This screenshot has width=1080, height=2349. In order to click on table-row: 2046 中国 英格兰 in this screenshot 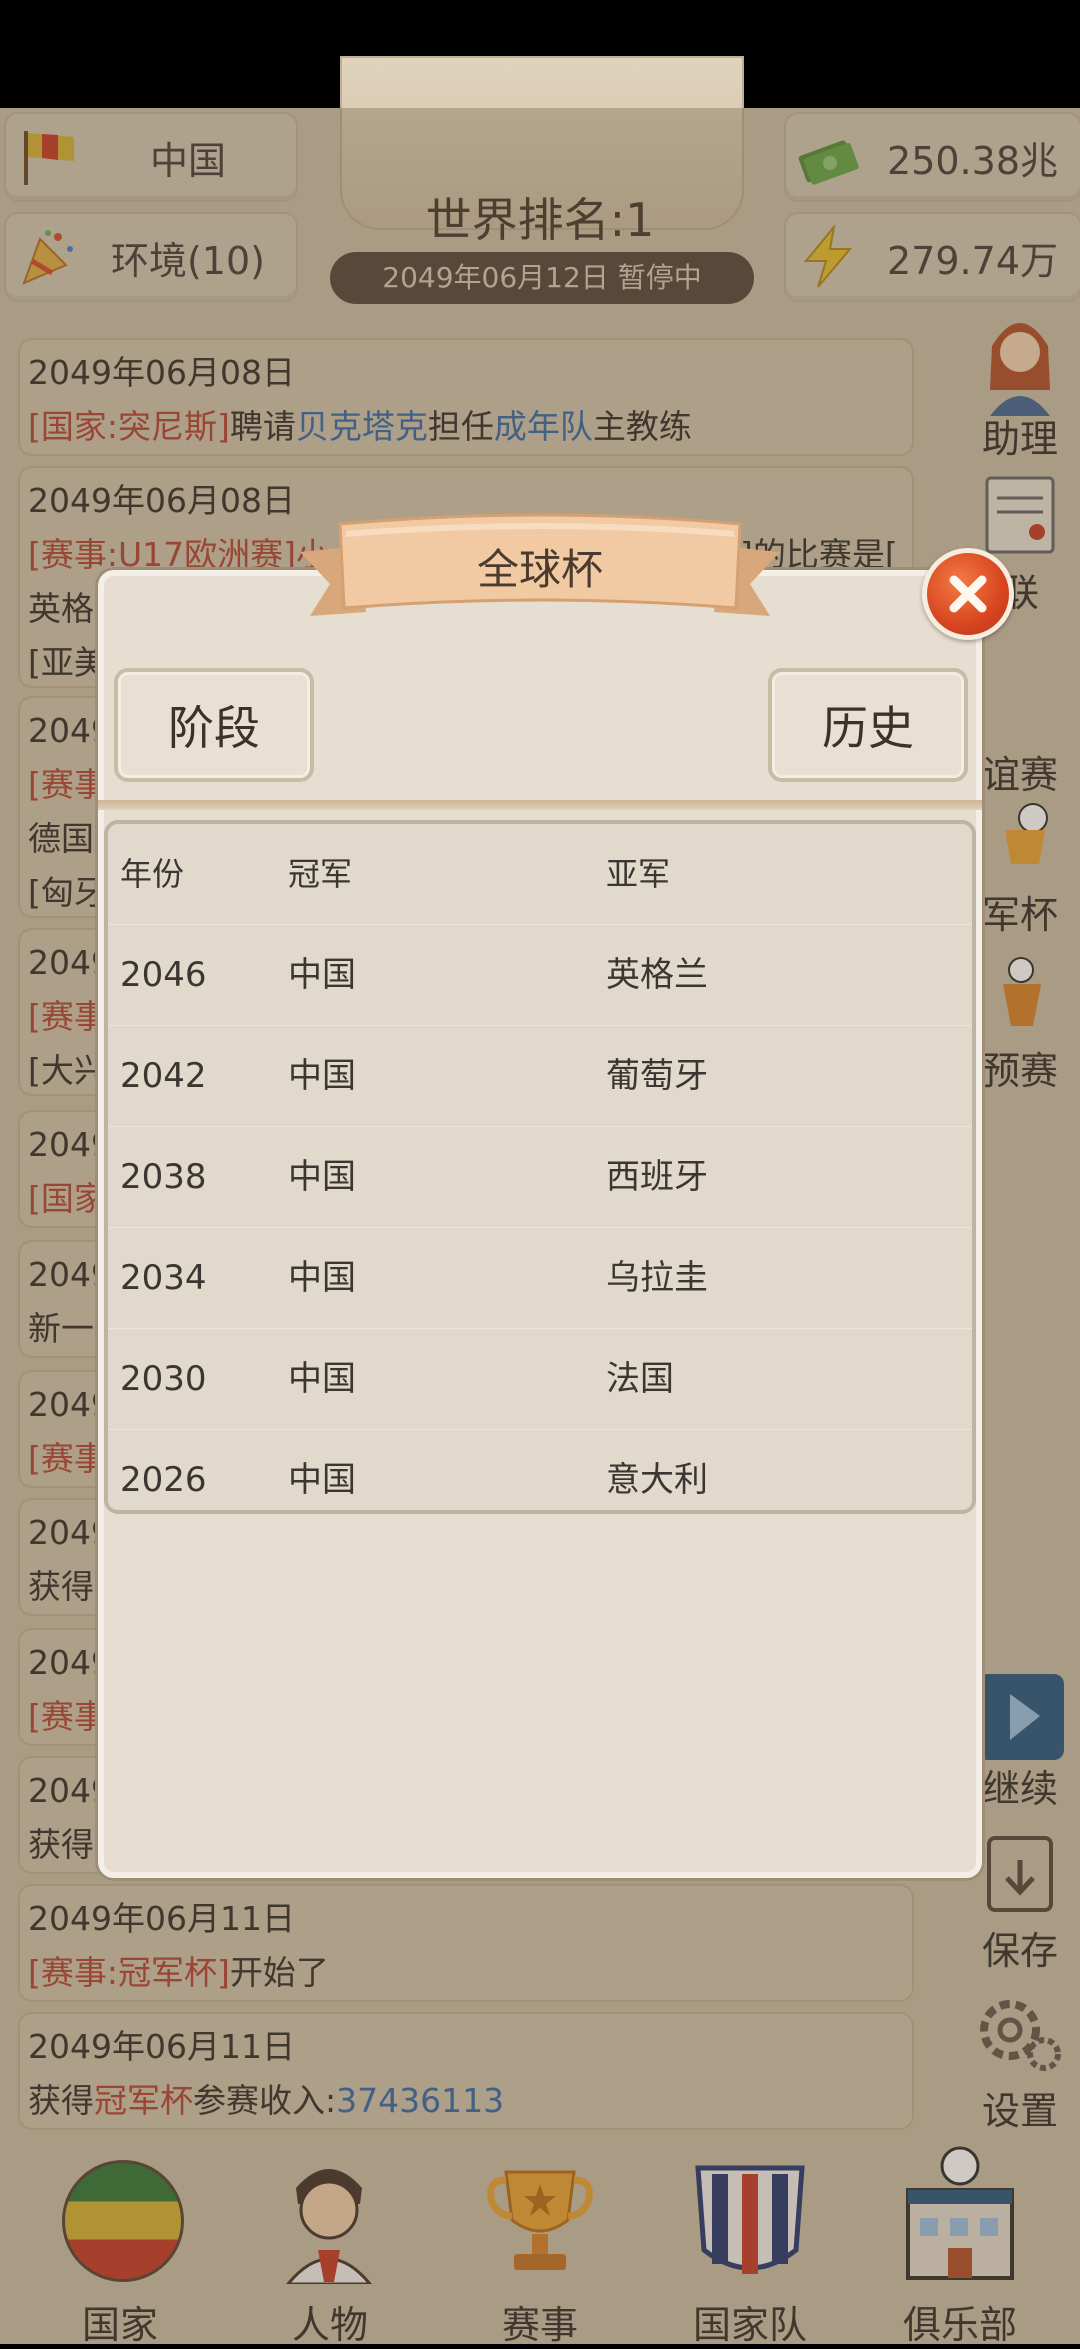, I will do `click(540, 975)`.